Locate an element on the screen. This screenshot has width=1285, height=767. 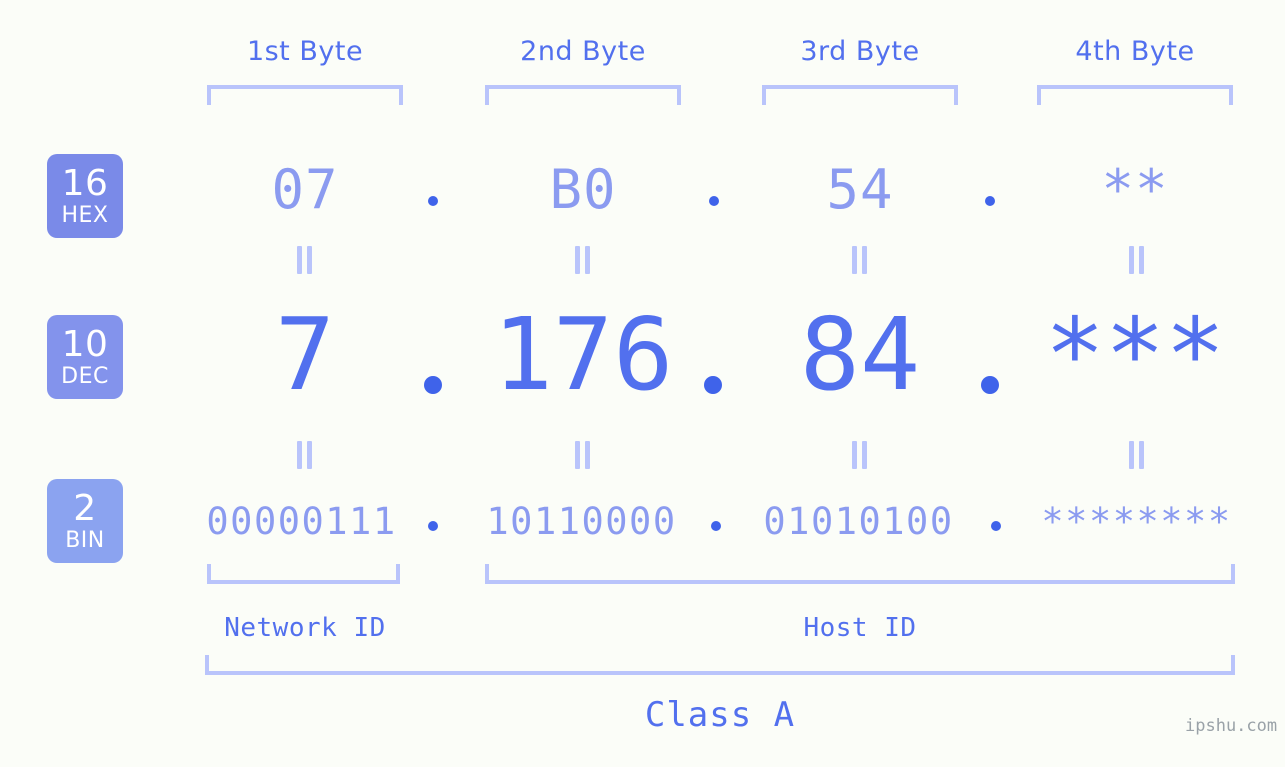
byte-header-label-1: 1st Byte is located at coordinates (305, 51).